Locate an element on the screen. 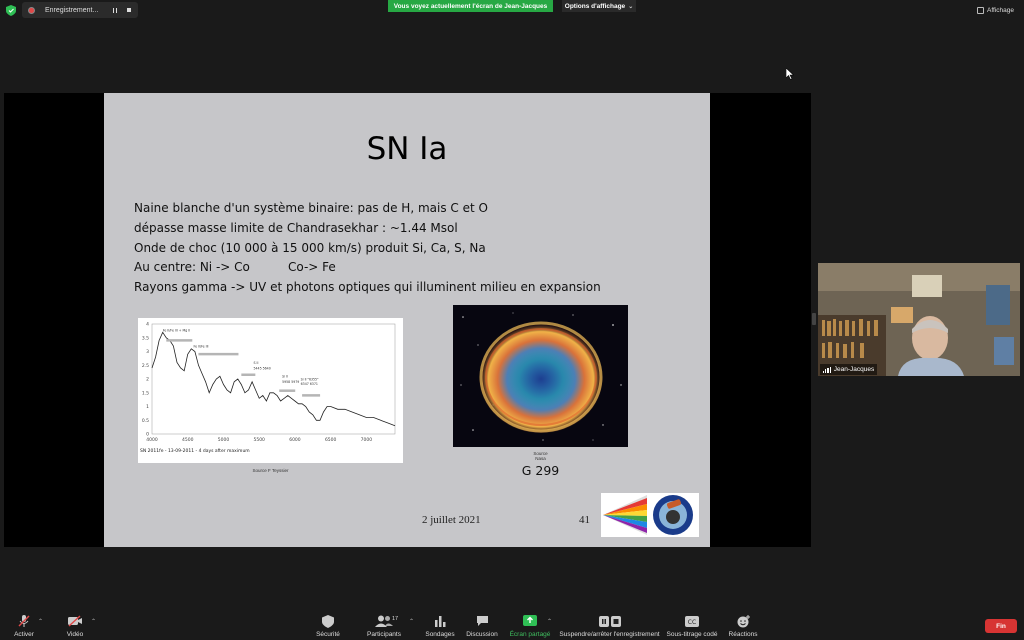  y-tick-label: 3 is located at coordinates (147, 352).